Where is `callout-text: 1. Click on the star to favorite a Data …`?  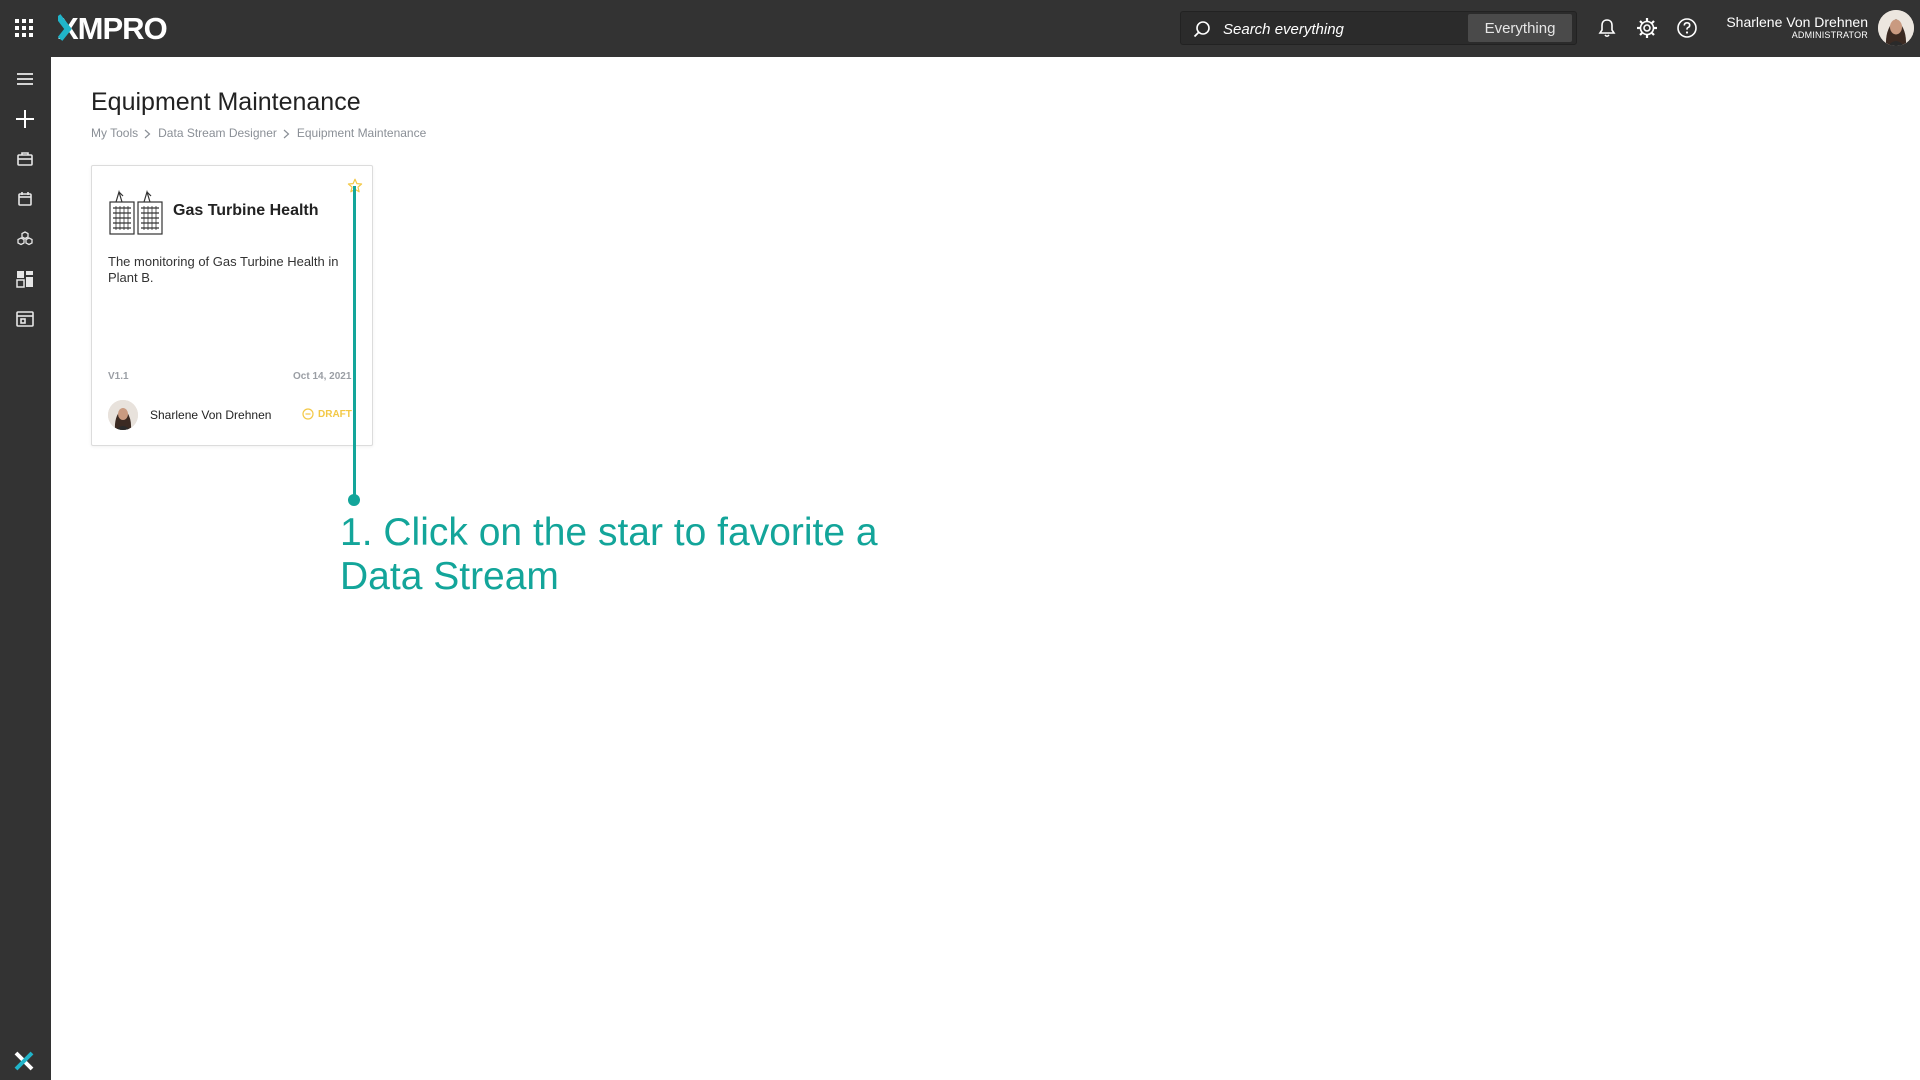 callout-text: 1. Click on the star to favorite a Data … is located at coordinates (609, 554).